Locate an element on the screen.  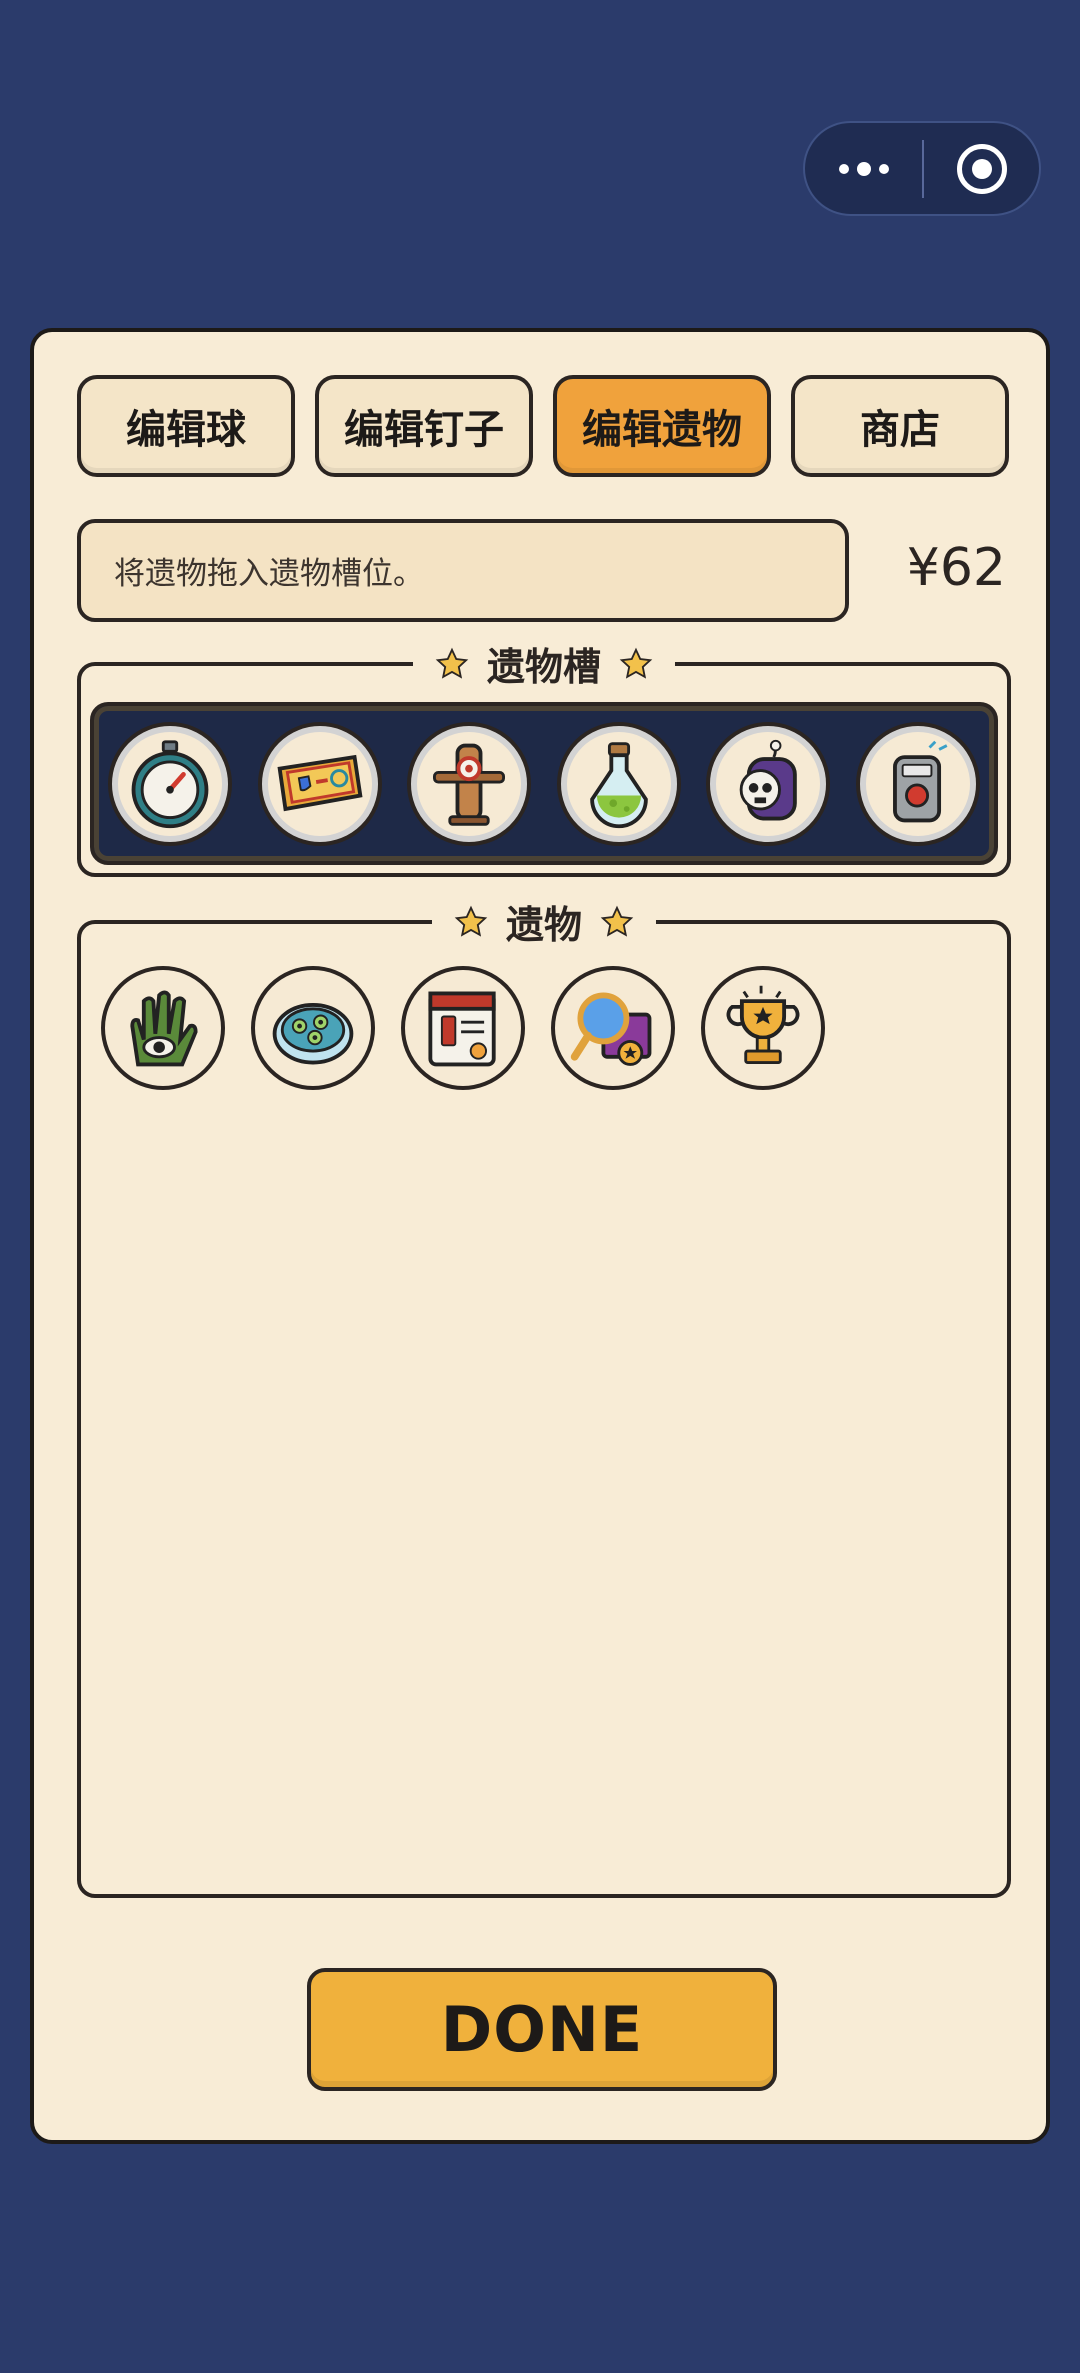
done-button: DONE is located at coordinates (542, 2029).